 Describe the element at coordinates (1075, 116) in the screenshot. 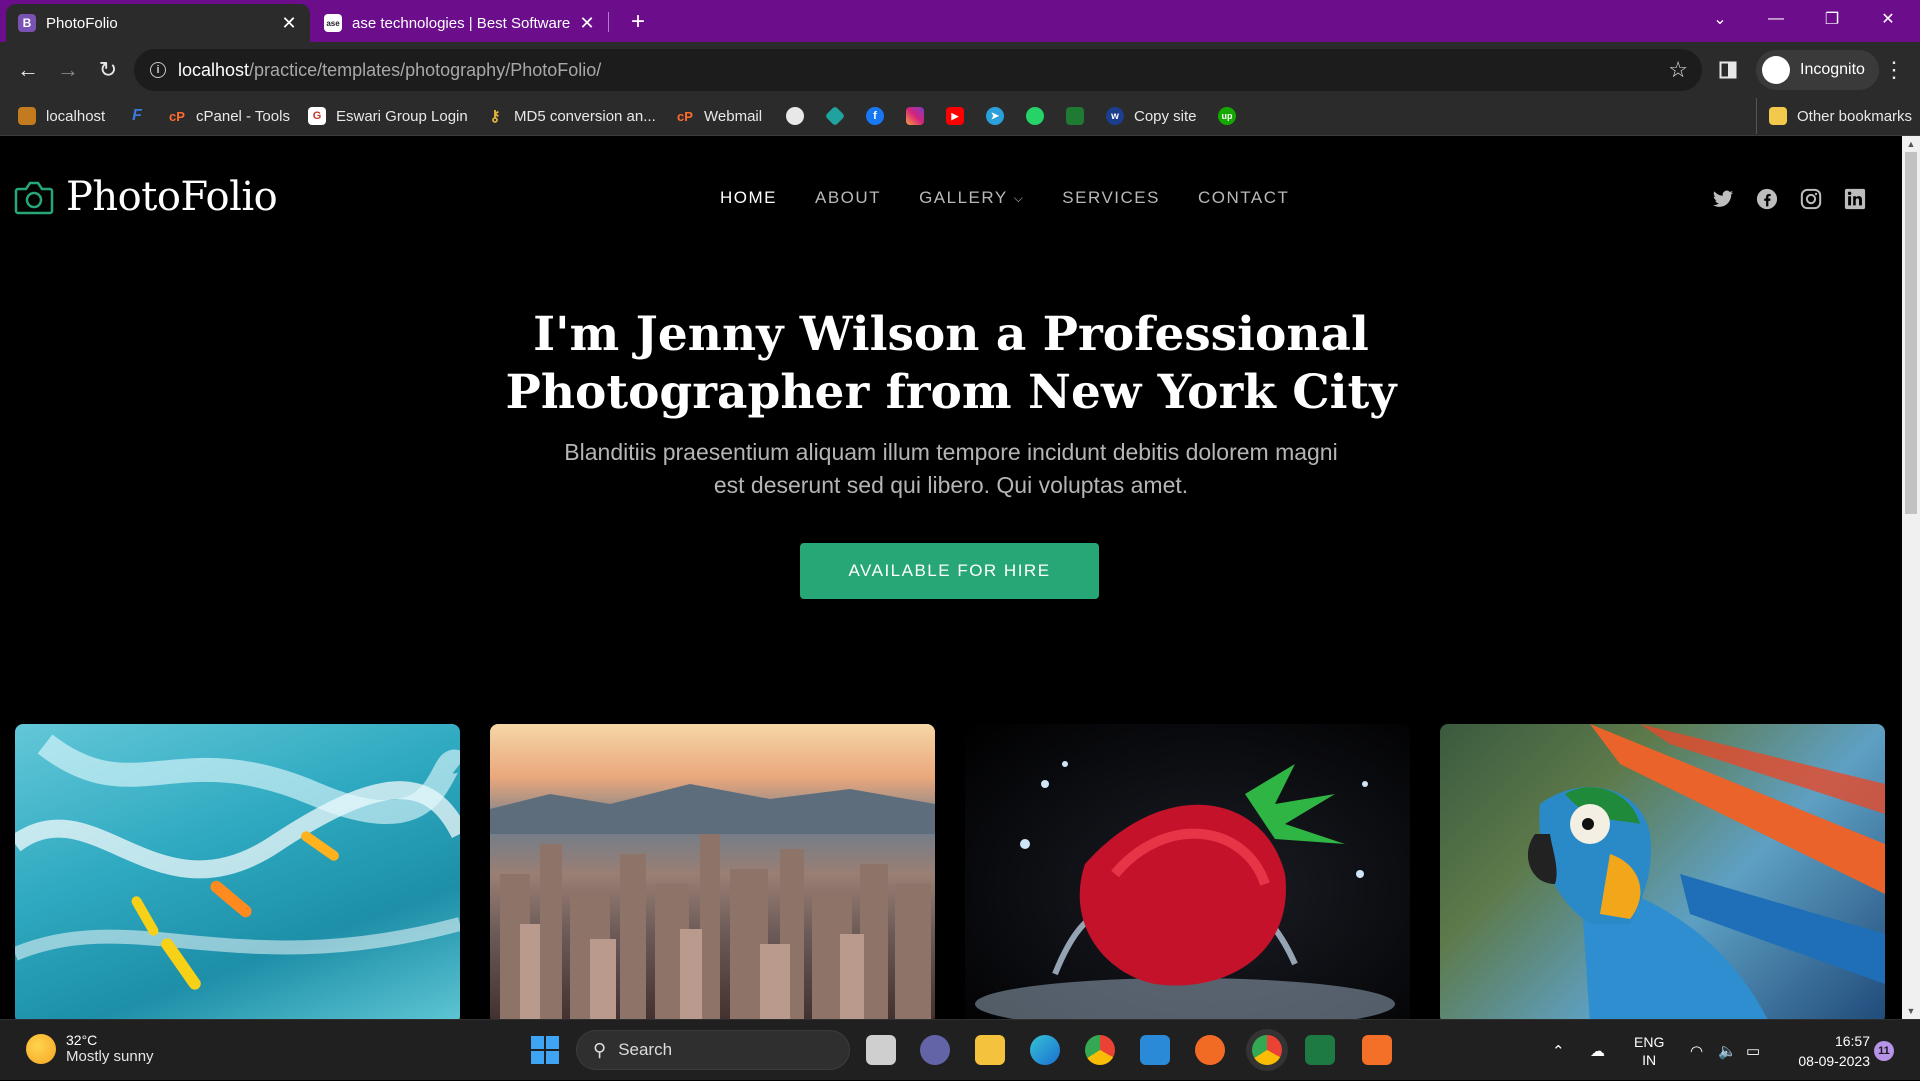

I see `bookmark-green` at that location.